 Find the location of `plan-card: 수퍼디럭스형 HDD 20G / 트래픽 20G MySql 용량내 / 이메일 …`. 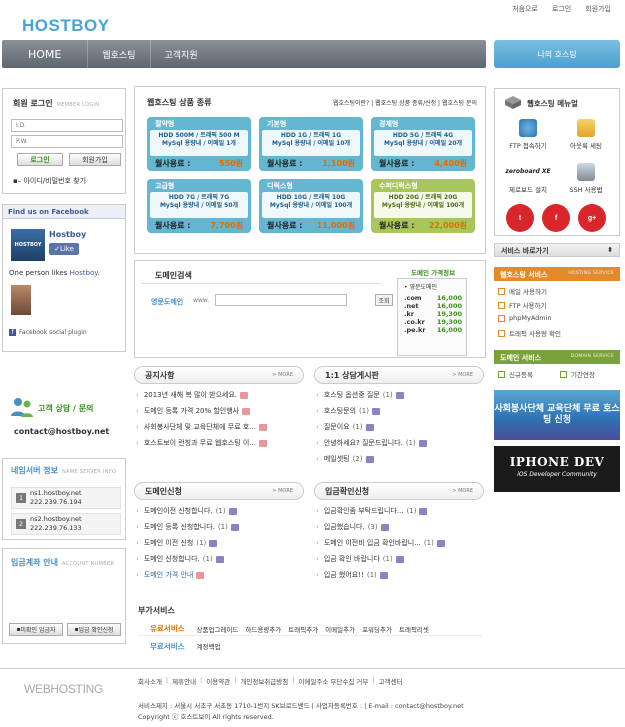

plan-card: 수퍼디럭스형 HDD 20G / 트래픽 20G MySql 용량내 / 이메일 … is located at coordinates (423, 206).